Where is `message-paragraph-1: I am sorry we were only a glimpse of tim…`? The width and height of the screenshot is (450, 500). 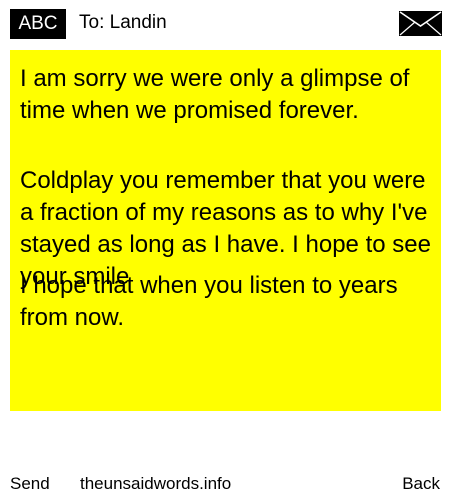 message-paragraph-1: I am sorry we were only a glimpse of tim… is located at coordinates (215, 94).